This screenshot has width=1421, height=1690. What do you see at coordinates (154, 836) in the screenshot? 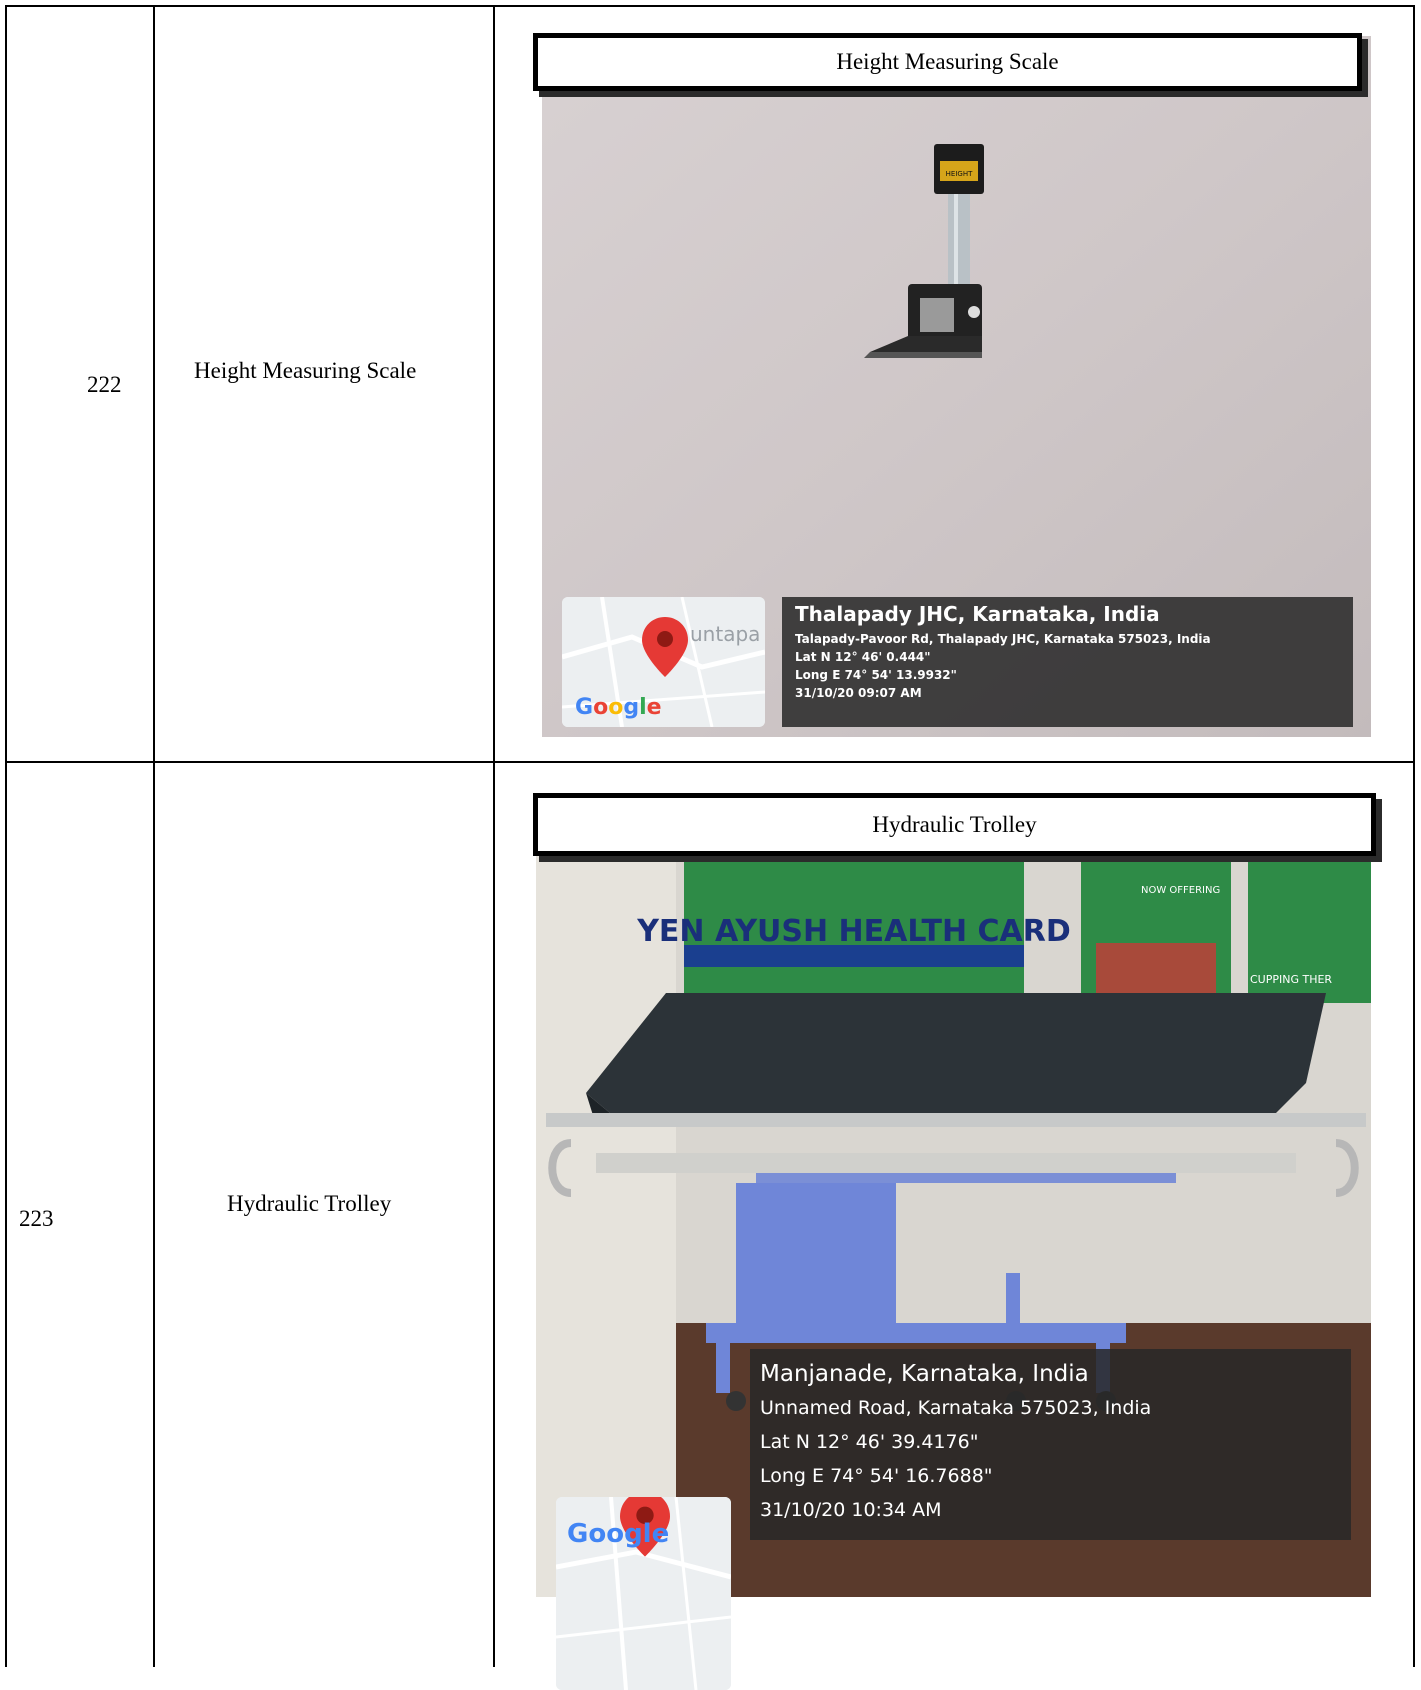
I see `table-border-col1` at bounding box center [154, 836].